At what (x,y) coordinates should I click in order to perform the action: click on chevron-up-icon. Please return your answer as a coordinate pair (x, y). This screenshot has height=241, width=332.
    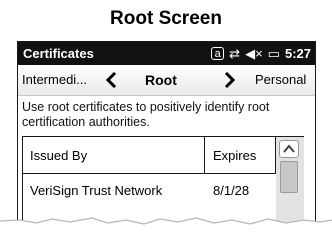
    Looking at the image, I should click on (289, 148).